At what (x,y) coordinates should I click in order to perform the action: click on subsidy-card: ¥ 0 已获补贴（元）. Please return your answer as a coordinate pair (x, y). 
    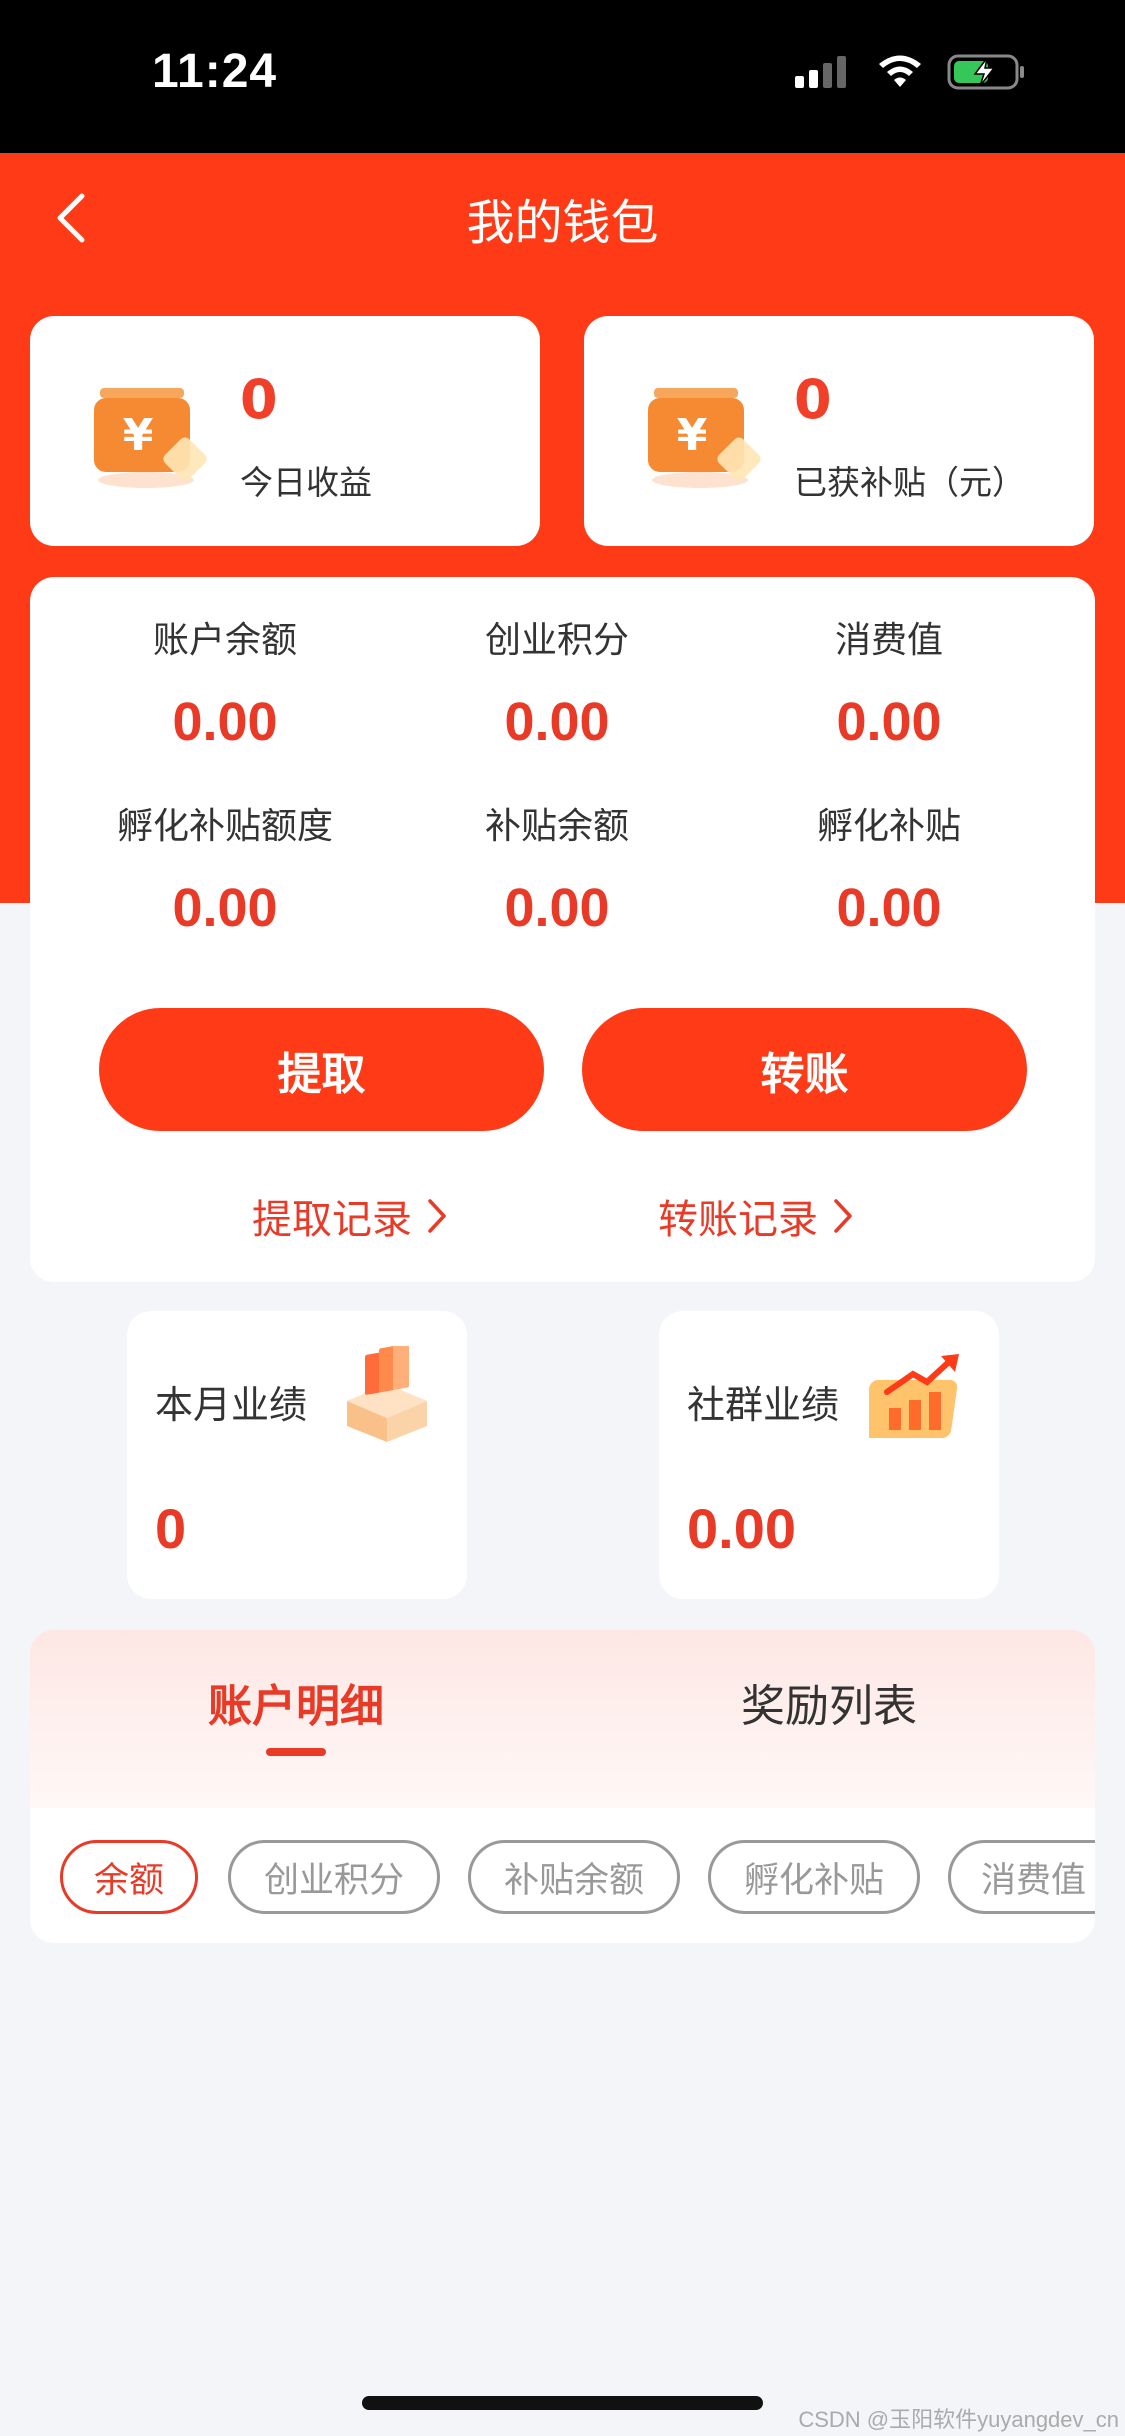
    Looking at the image, I should click on (839, 431).